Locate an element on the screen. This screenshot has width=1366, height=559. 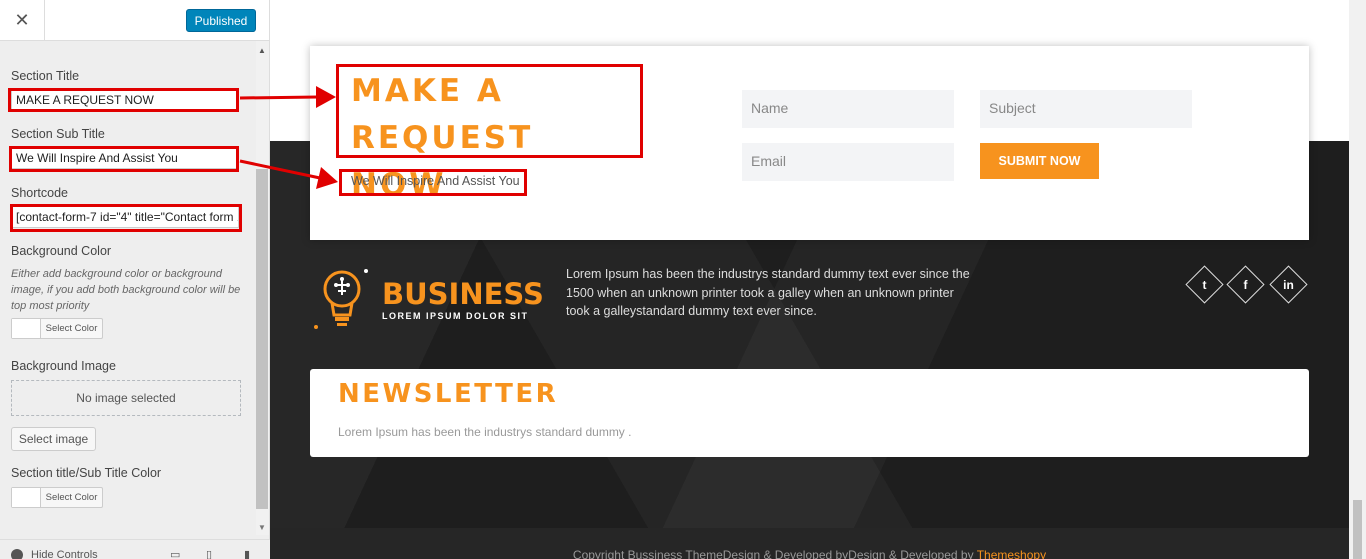
preview-scrollbar is located at coordinates (1357, 279).